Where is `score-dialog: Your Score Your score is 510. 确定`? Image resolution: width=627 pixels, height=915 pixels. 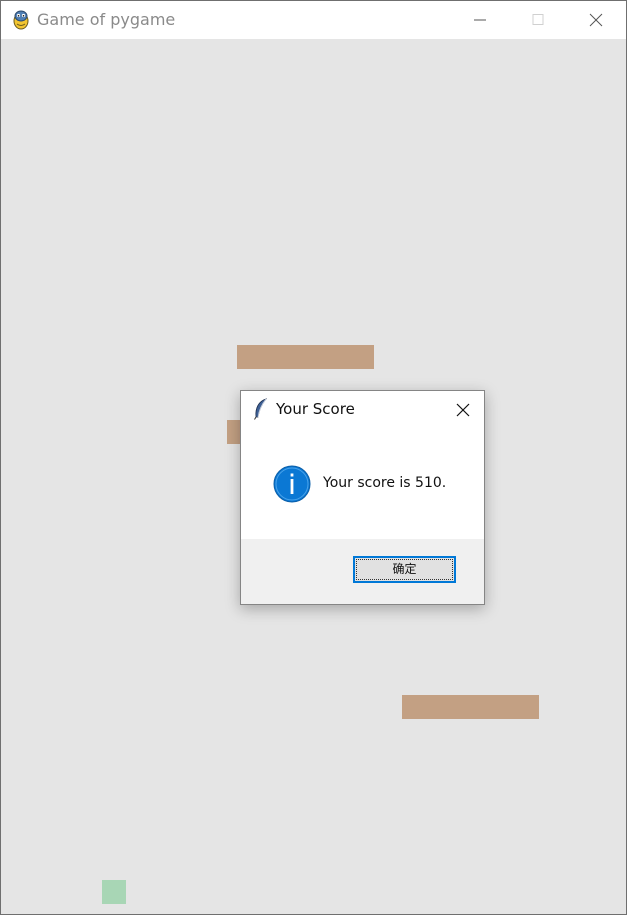 score-dialog: Your Score Your score is 510. 确定 is located at coordinates (362, 497).